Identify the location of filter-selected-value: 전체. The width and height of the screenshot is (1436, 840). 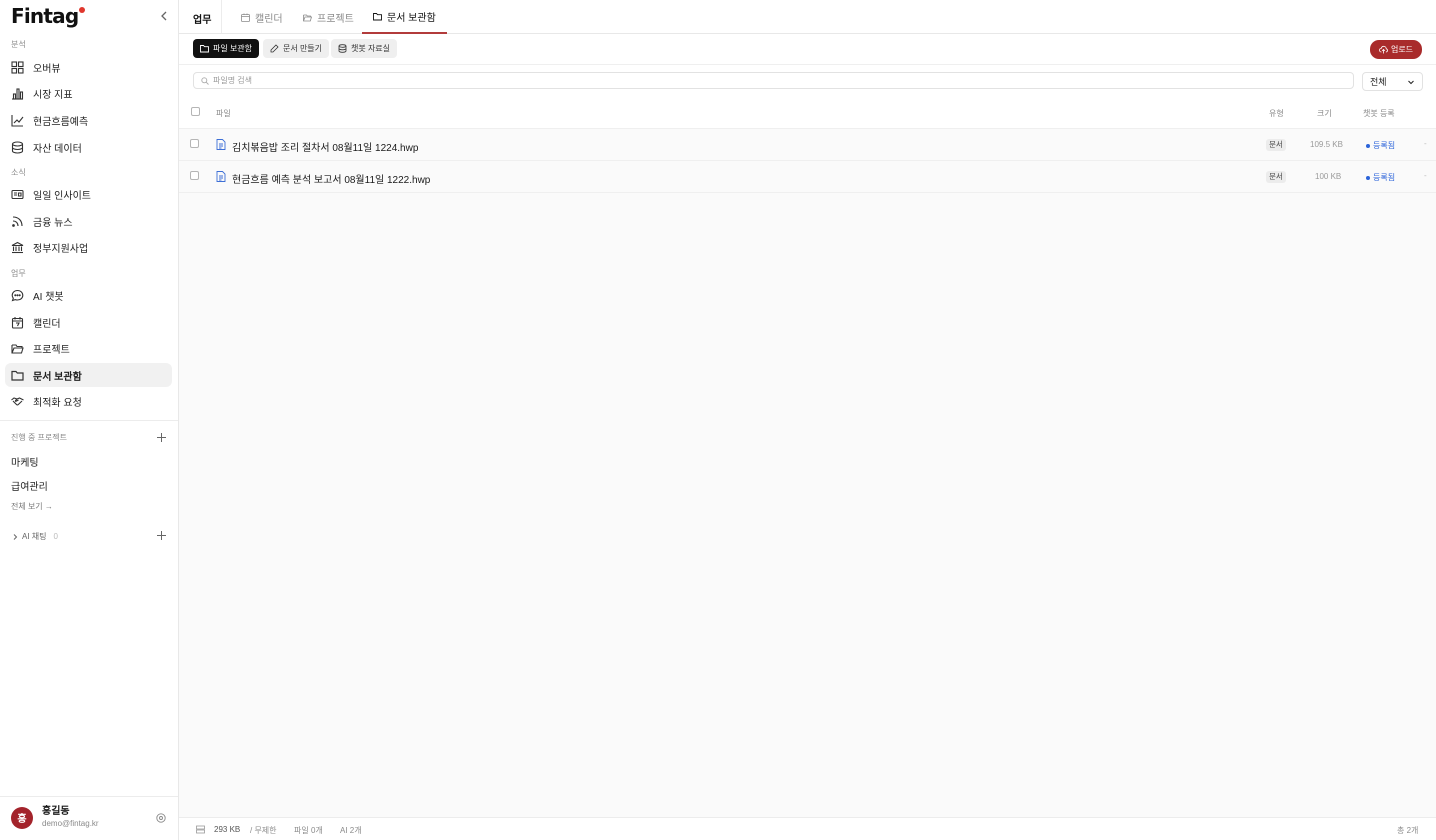
(1378, 82).